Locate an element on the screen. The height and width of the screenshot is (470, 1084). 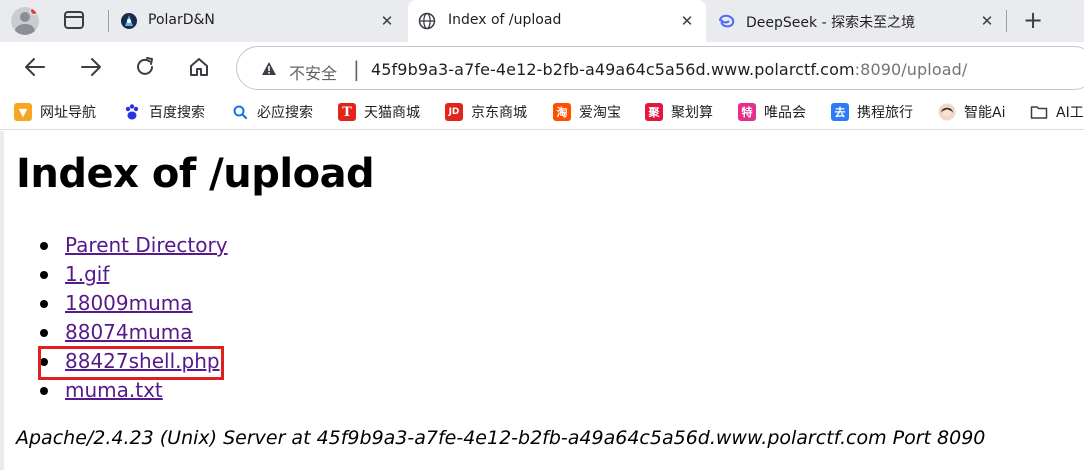
taobao-icon: 淘 is located at coordinates (562, 112).